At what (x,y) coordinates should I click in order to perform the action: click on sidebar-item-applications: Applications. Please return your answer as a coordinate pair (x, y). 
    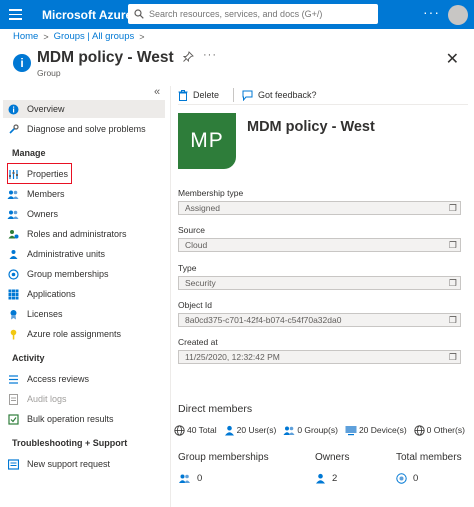
    Looking at the image, I should click on (86, 294).